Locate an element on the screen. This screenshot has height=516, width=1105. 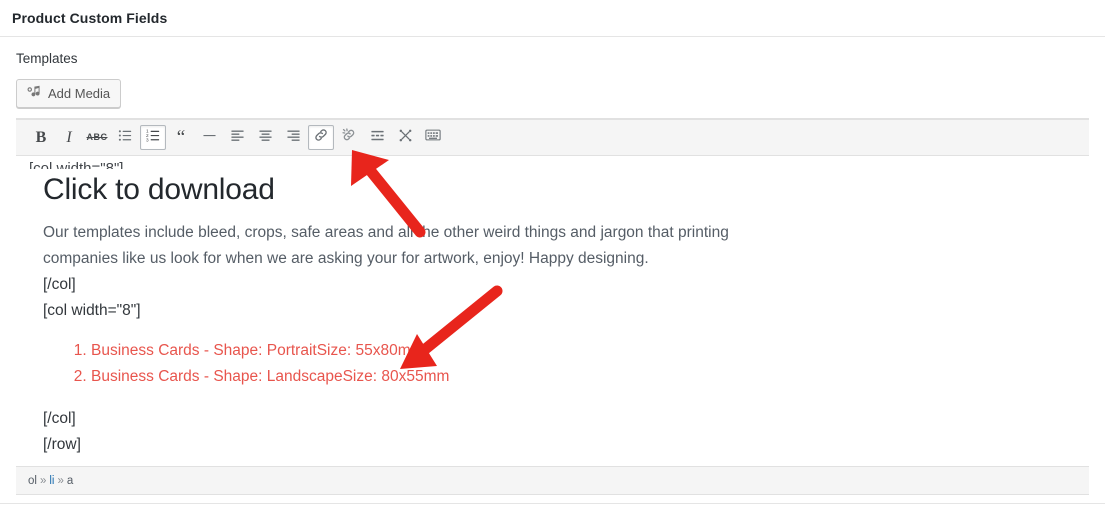
align-right-icon is located at coordinates (293, 138).